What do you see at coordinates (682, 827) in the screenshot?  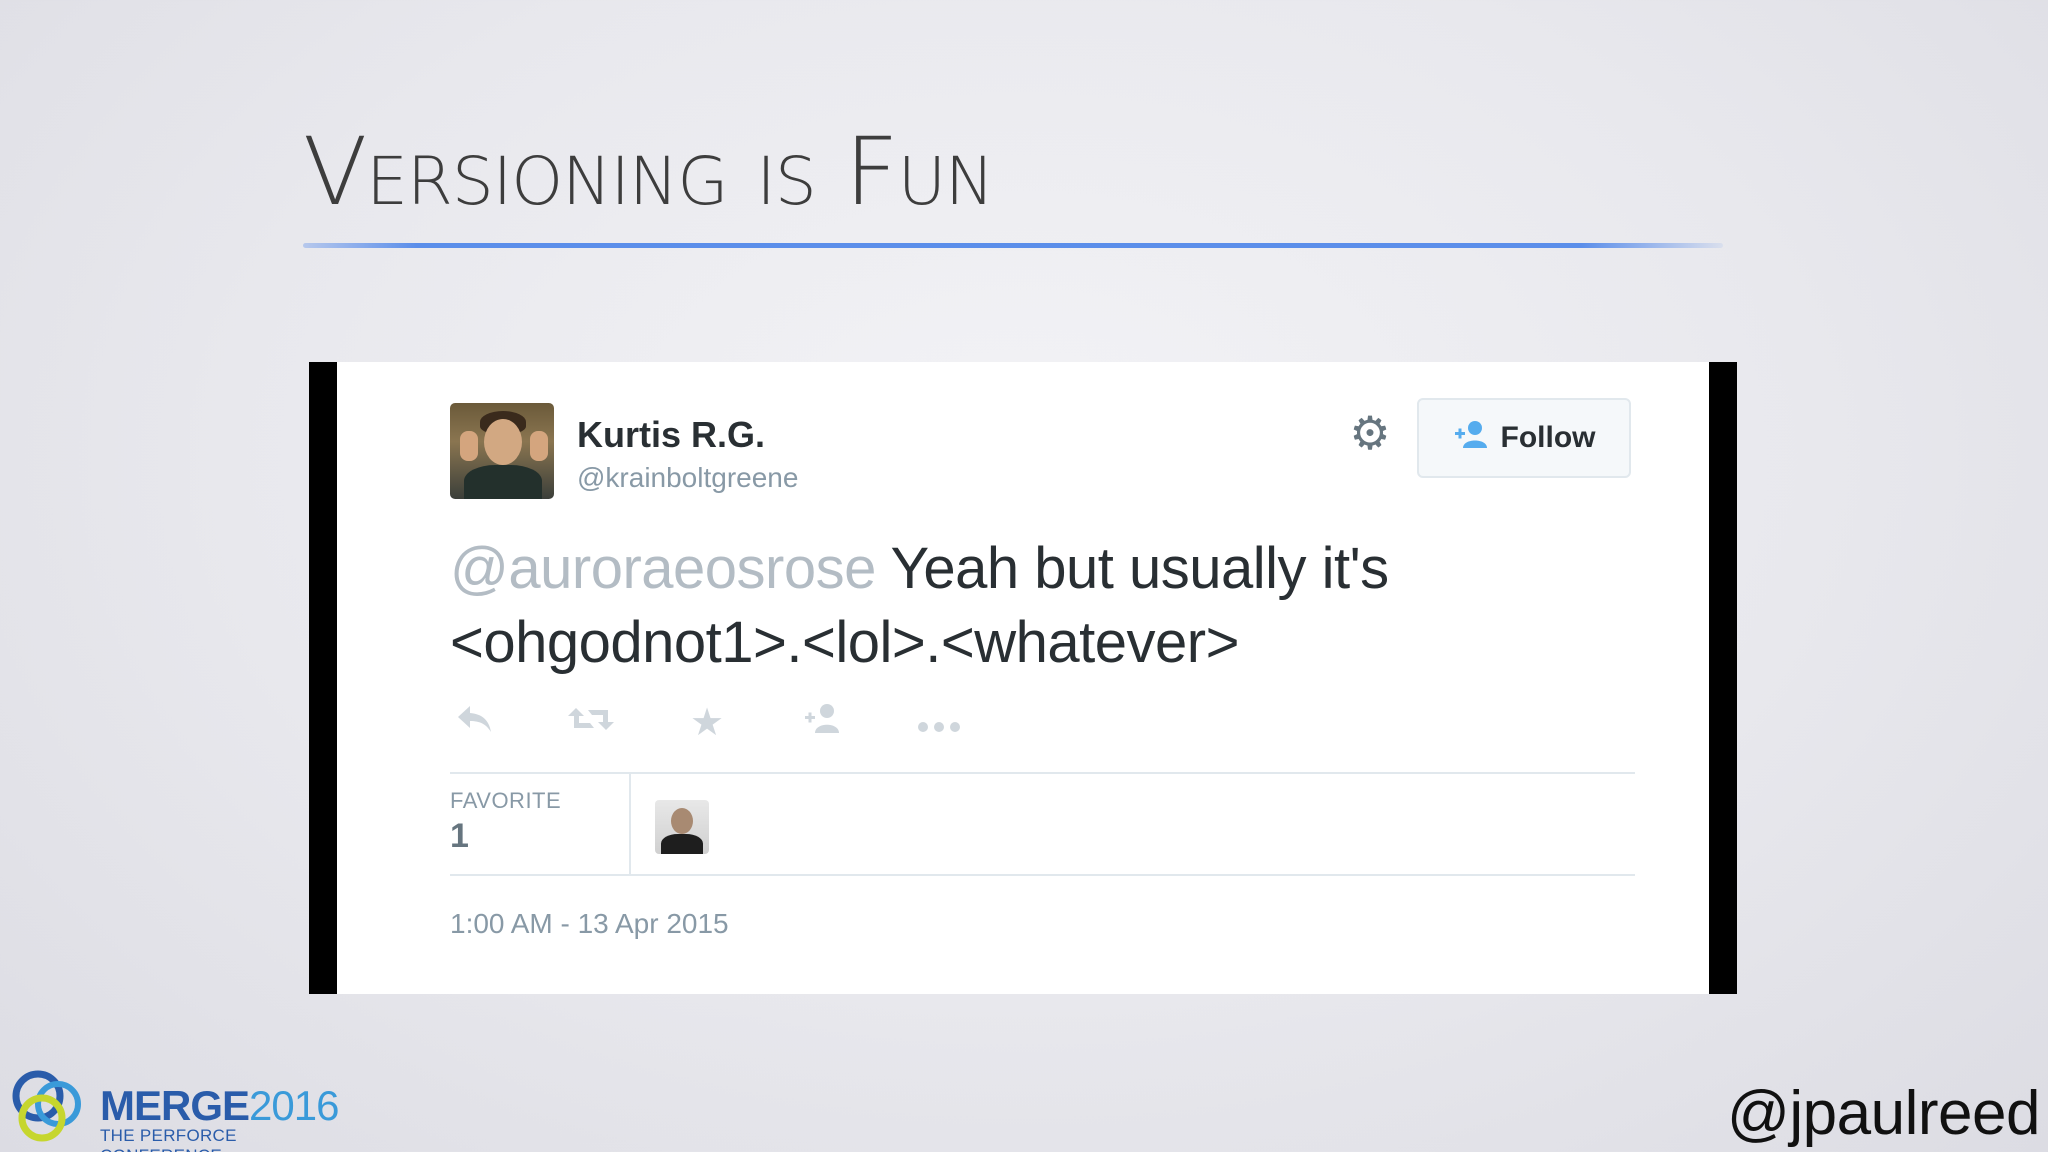 I see `favoriter-avatar` at bounding box center [682, 827].